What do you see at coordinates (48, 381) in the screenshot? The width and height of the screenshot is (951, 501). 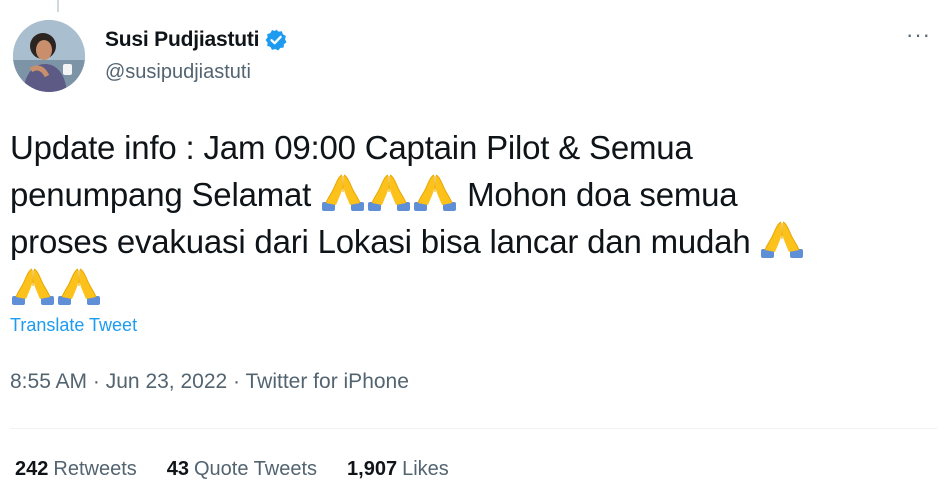 I see `tweet-time: 8:55 AM` at bounding box center [48, 381].